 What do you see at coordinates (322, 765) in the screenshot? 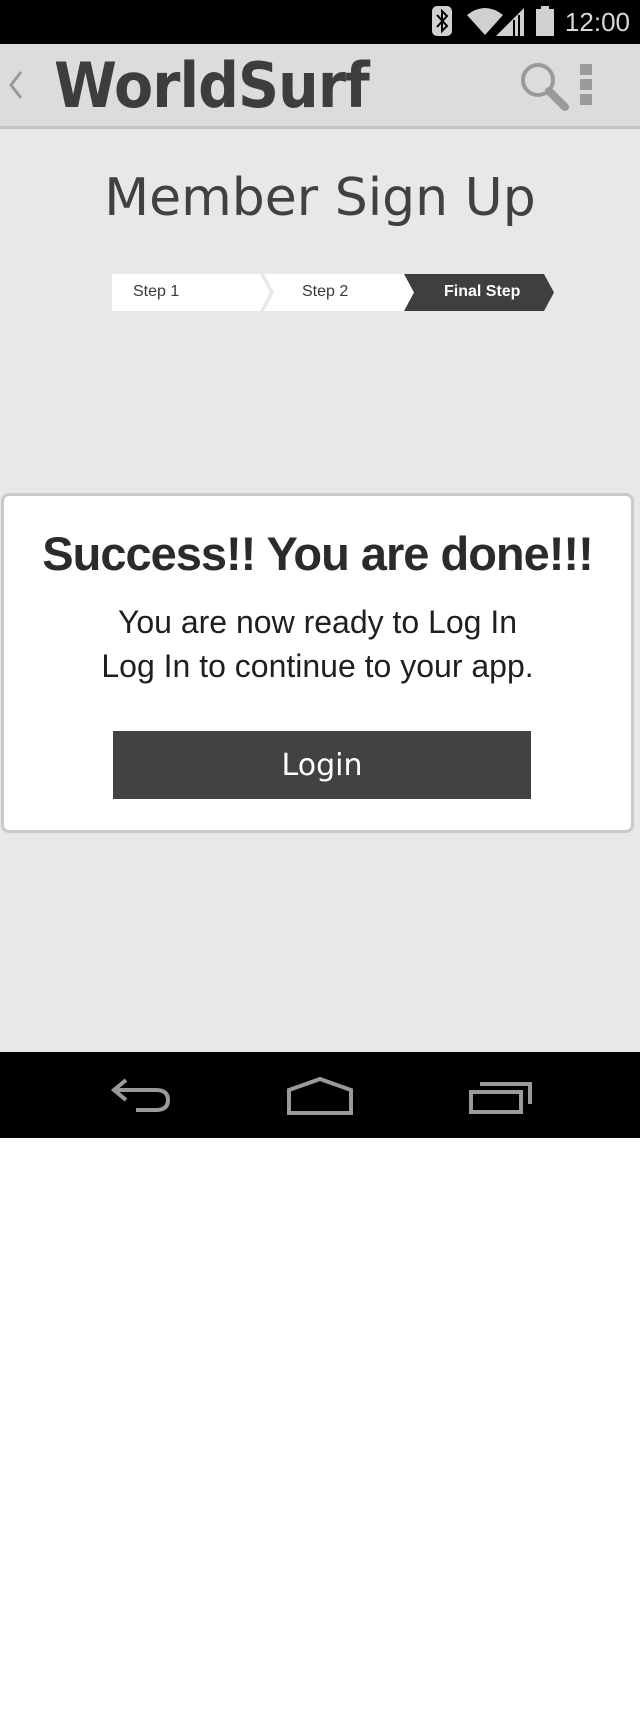
I see `login-button: Login` at bounding box center [322, 765].